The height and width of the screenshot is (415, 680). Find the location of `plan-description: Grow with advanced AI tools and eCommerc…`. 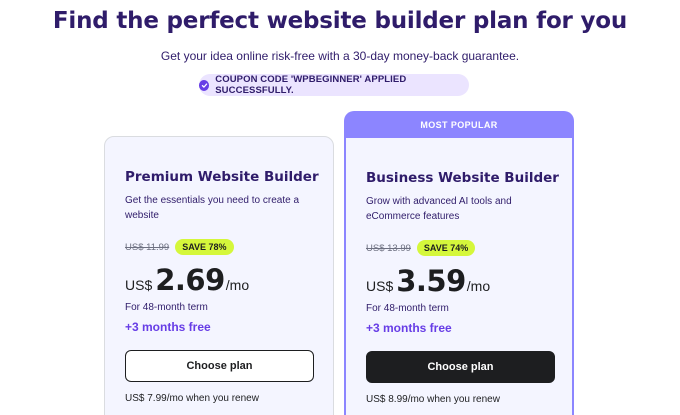

plan-description: Grow with advanced AI tools and eCommerc… is located at coordinates (439, 209).